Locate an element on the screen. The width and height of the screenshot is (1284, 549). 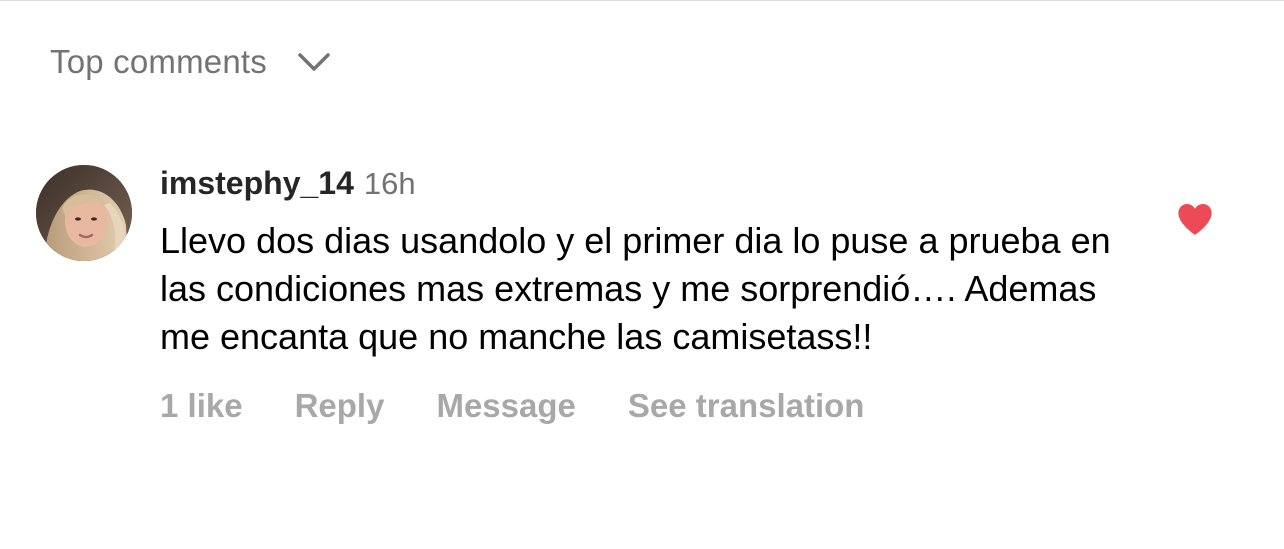
comment-meta: imstephy_14 16h is located at coordinates (645, 185).